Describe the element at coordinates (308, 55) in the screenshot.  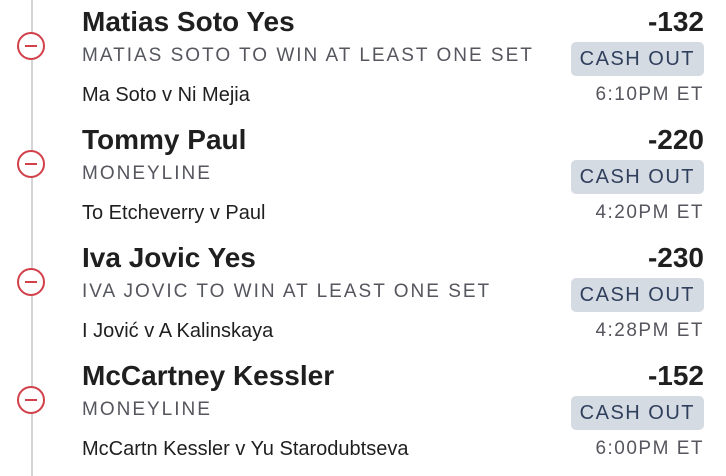
I see `market-name: MATIAS SOTO TO WIN AT LEAST ONE SET` at that location.